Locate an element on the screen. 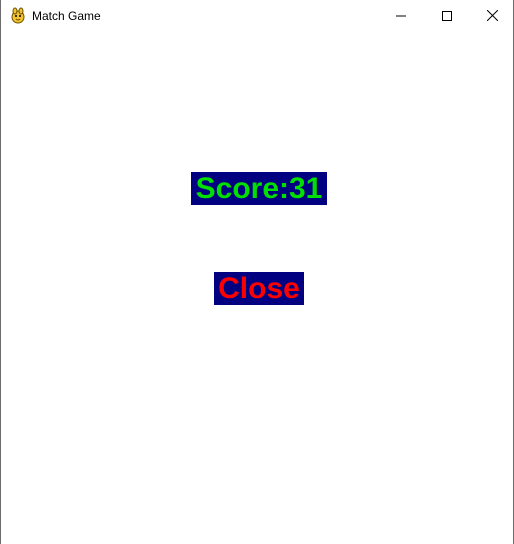 The width and height of the screenshot is (514, 544). window-title: Match Game is located at coordinates (66, 16).